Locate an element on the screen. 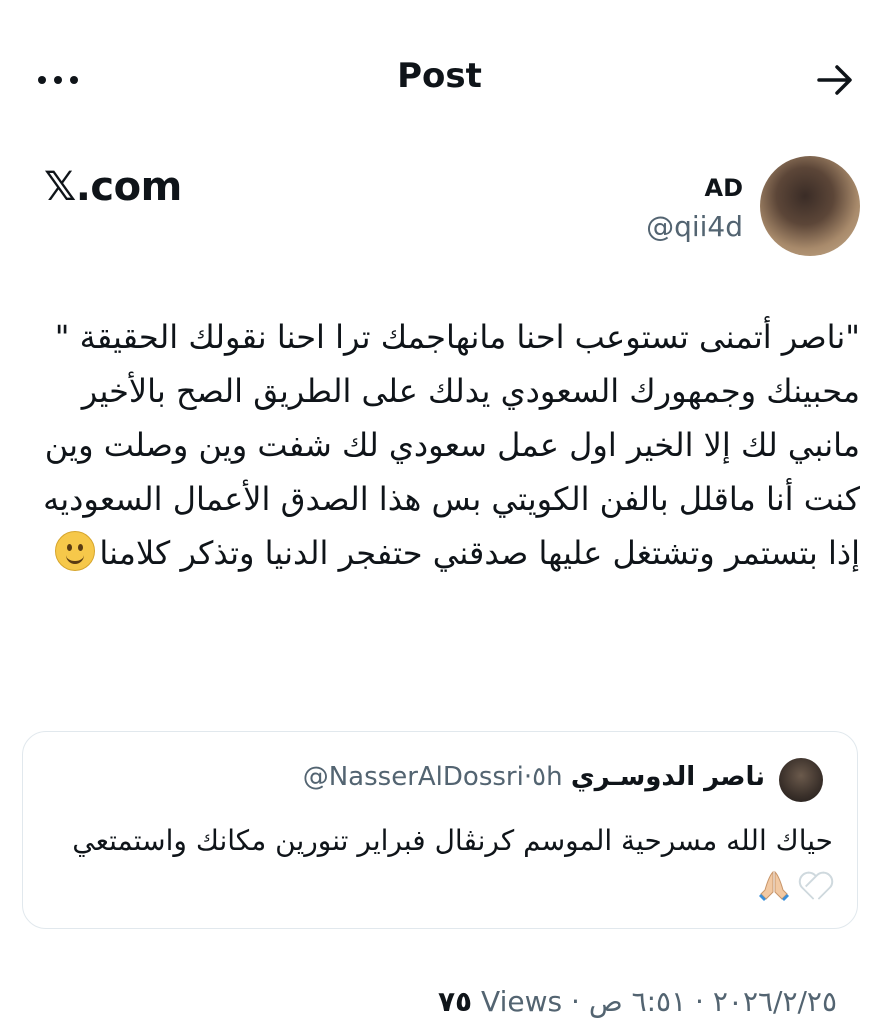  smiling-face-icon is located at coordinates (75, 551).